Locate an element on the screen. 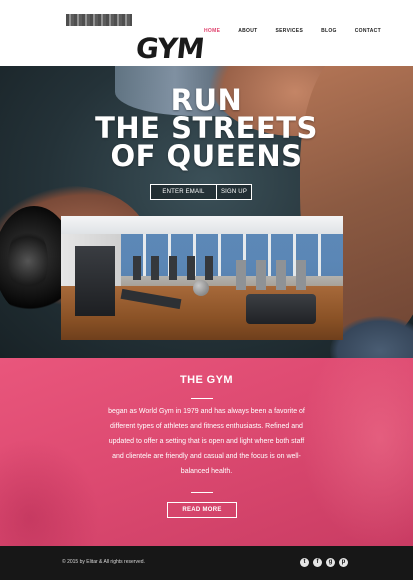  about-background-highlight is located at coordinates (356, 452).